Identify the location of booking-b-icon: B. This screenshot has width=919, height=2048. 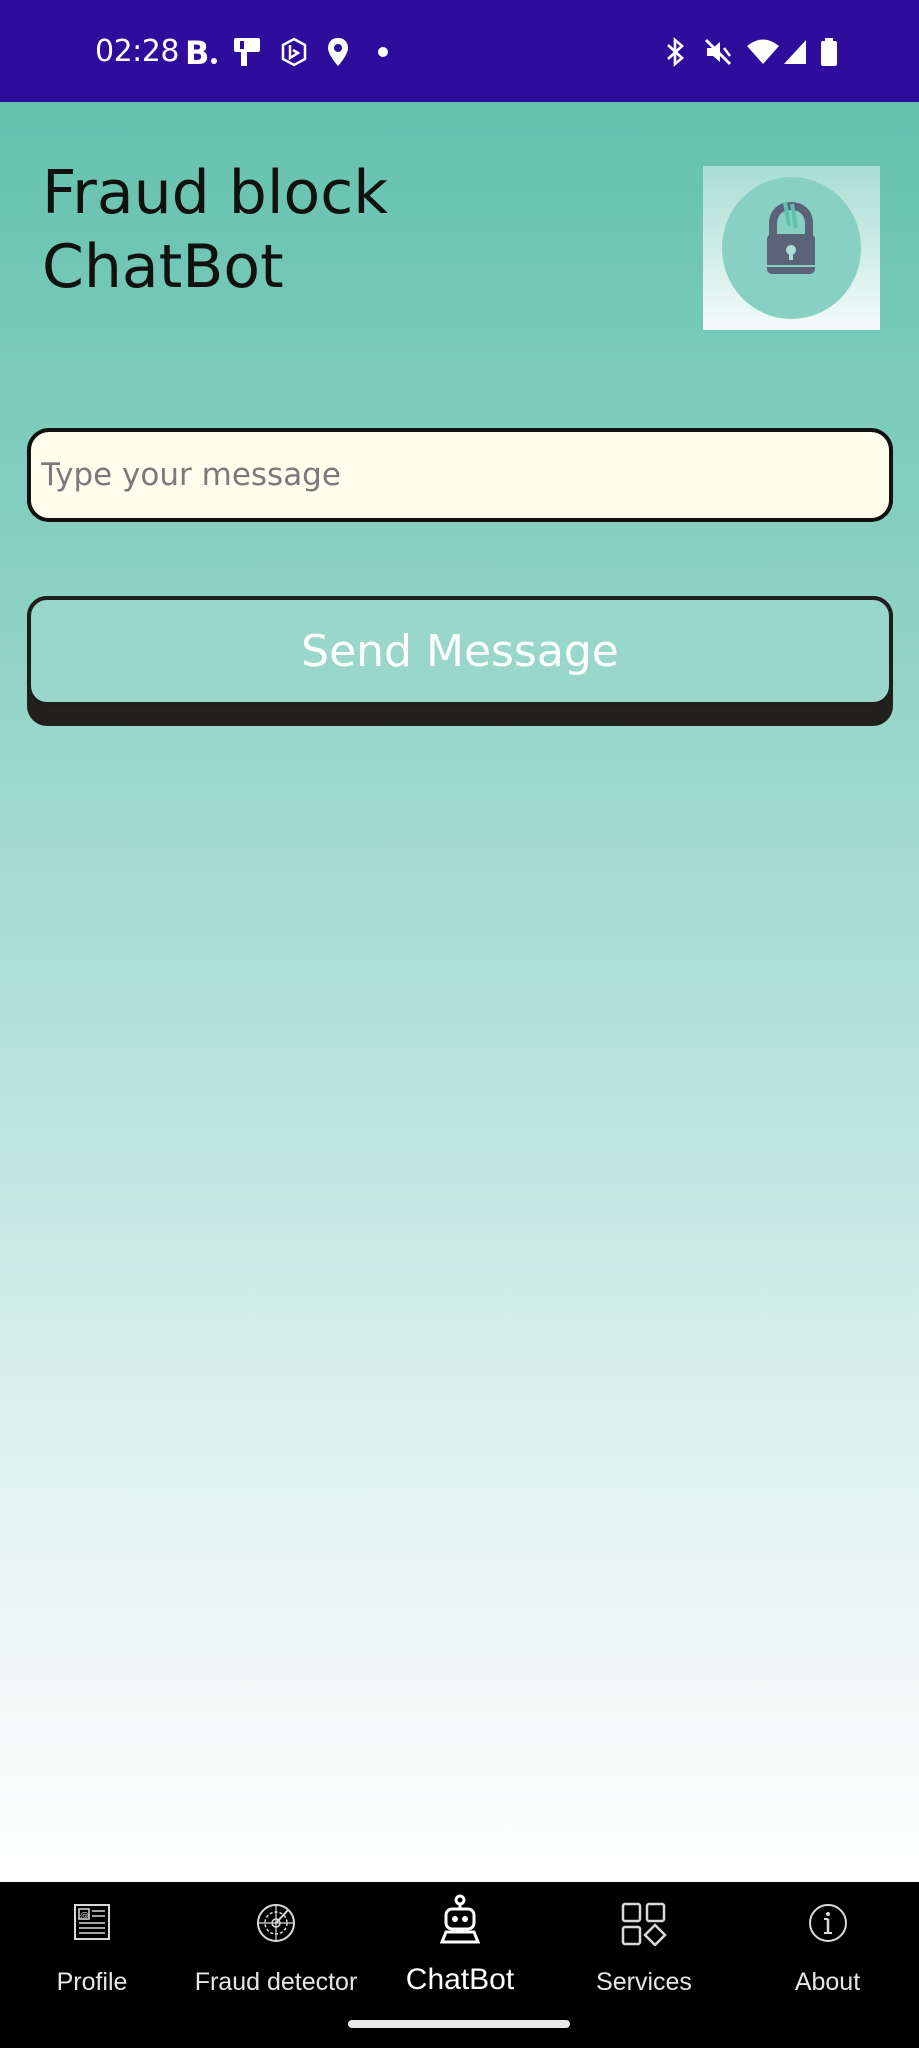
(201, 52).